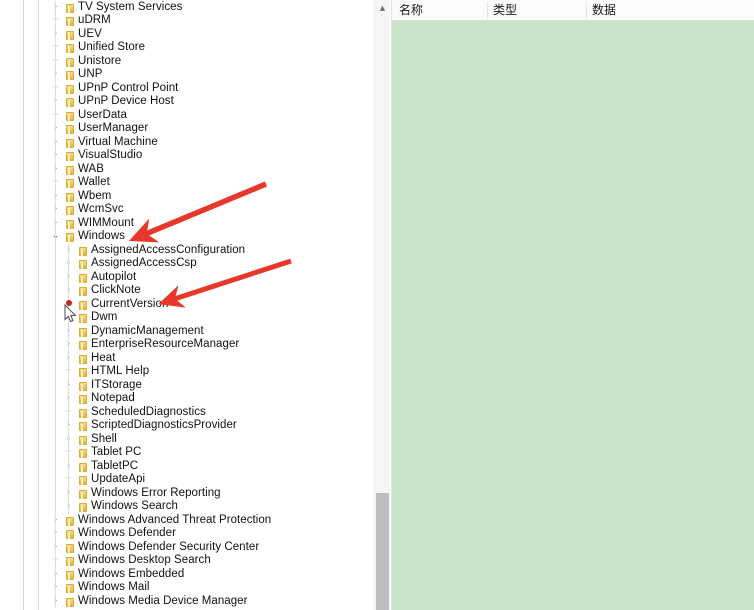 This screenshot has height=610, width=754. Describe the element at coordinates (382, 305) in the screenshot. I see `tree-vertical-scrollbar: ▲` at that location.